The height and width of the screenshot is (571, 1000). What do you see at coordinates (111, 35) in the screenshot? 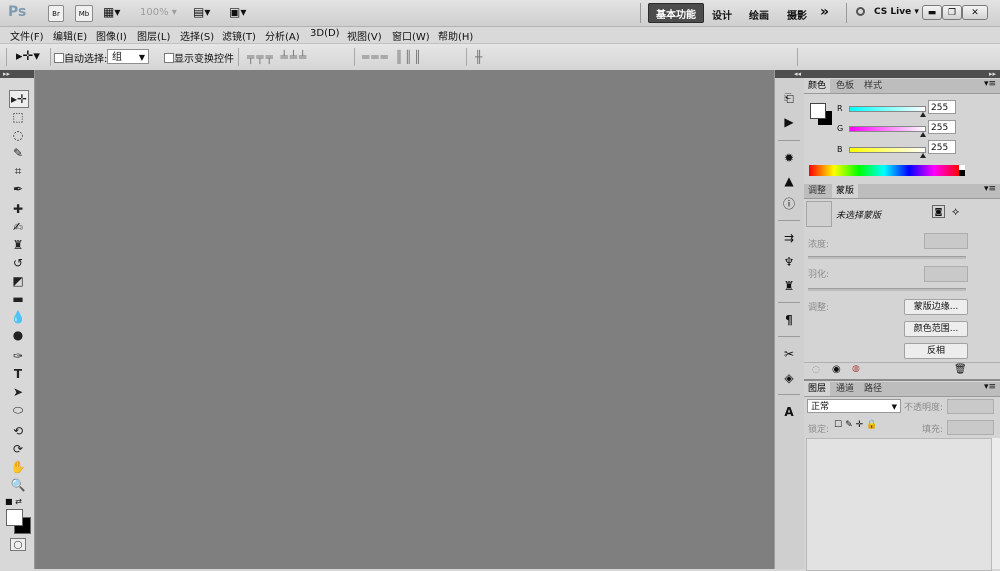
I see `menu-image: 图像(I)` at bounding box center [111, 35].